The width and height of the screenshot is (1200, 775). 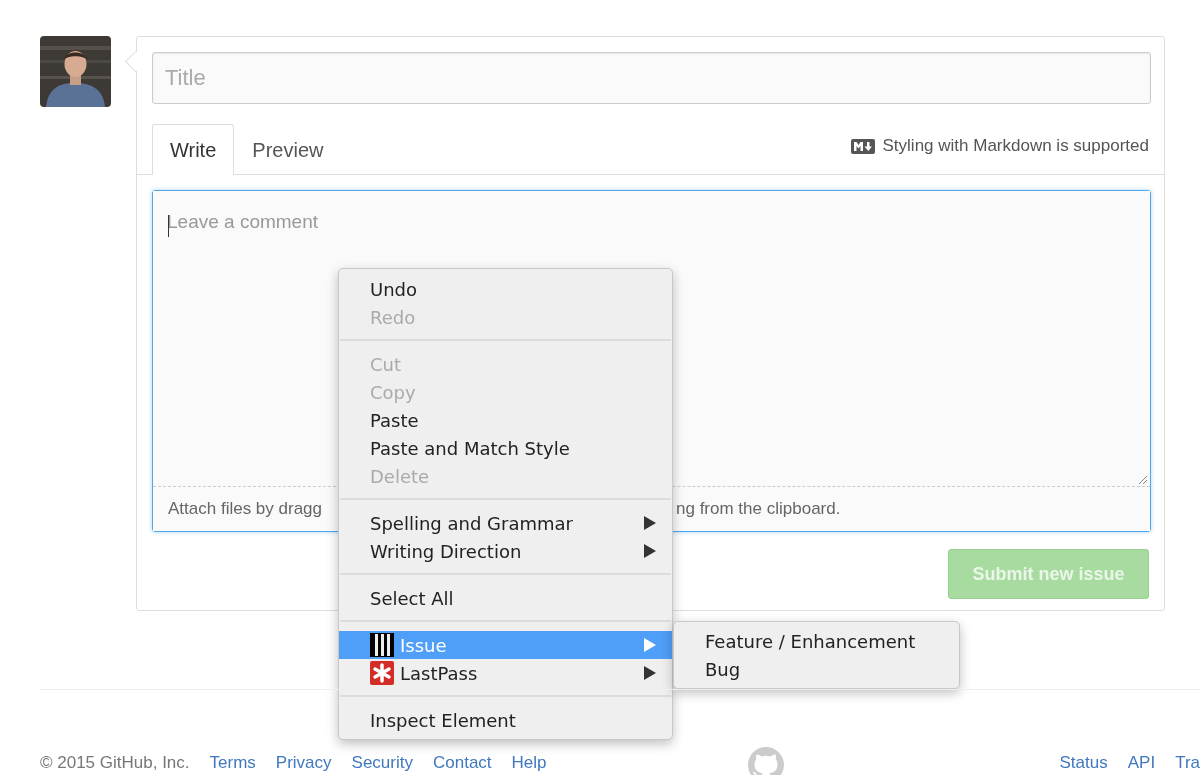 What do you see at coordinates (505, 673) in the screenshot?
I see `menu-item: LastPass` at bounding box center [505, 673].